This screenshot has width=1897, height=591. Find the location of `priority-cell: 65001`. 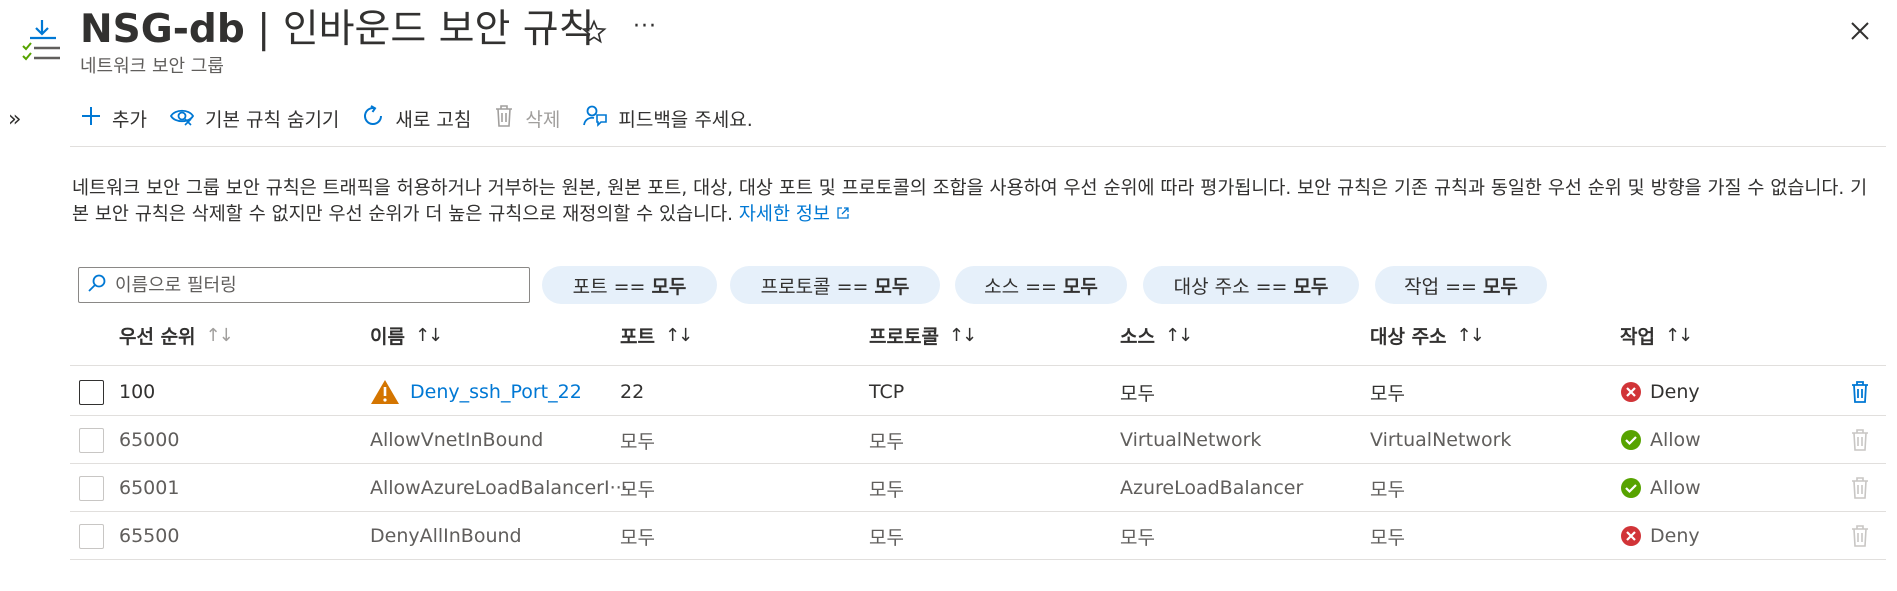

priority-cell: 65001 is located at coordinates (149, 488).